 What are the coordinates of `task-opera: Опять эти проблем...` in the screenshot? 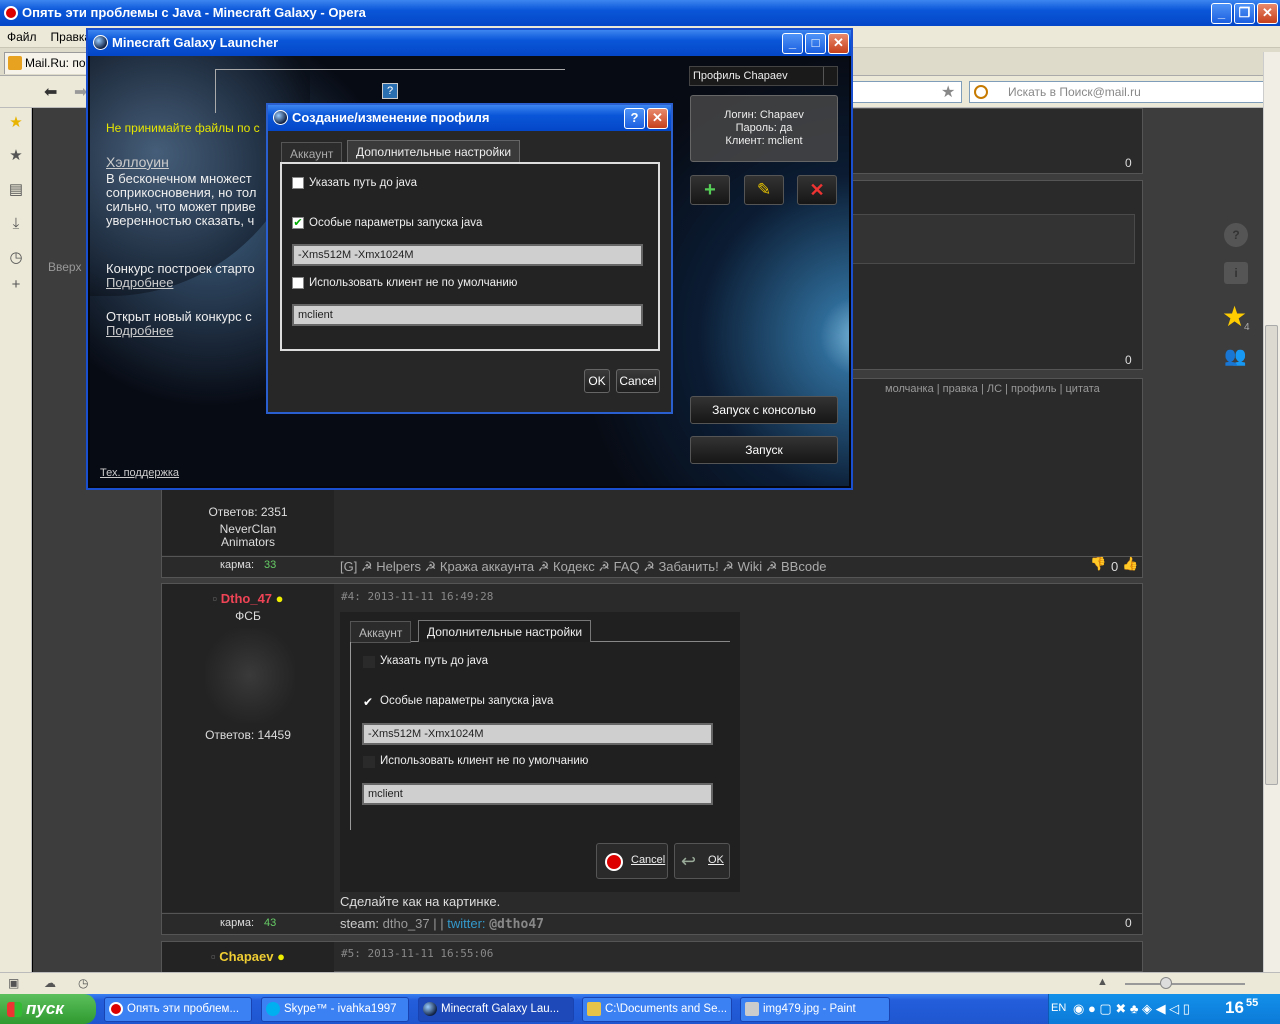 It's located at (178, 1009).